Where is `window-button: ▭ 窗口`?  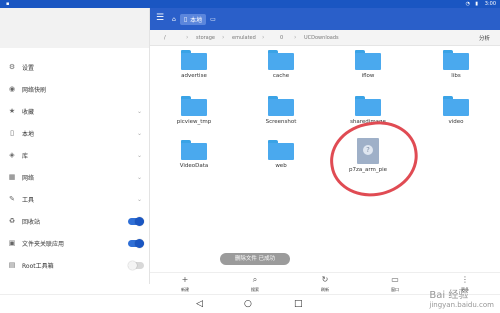 window-button: ▭ 窗口 is located at coordinates (395, 284).